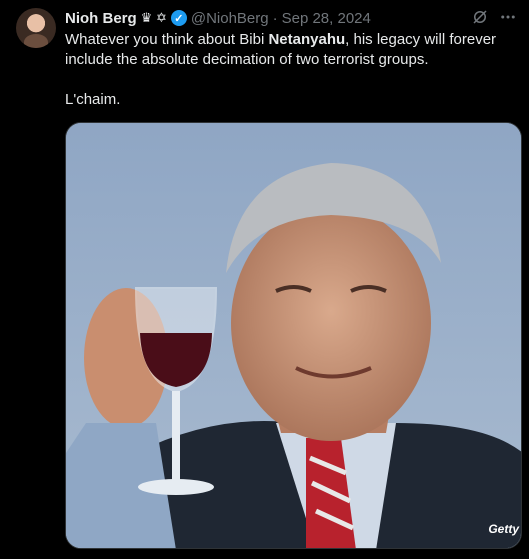 The width and height of the screenshot is (529, 559). What do you see at coordinates (326, 18) in the screenshot?
I see `tweet-date: Sep 28, 2024` at bounding box center [326, 18].